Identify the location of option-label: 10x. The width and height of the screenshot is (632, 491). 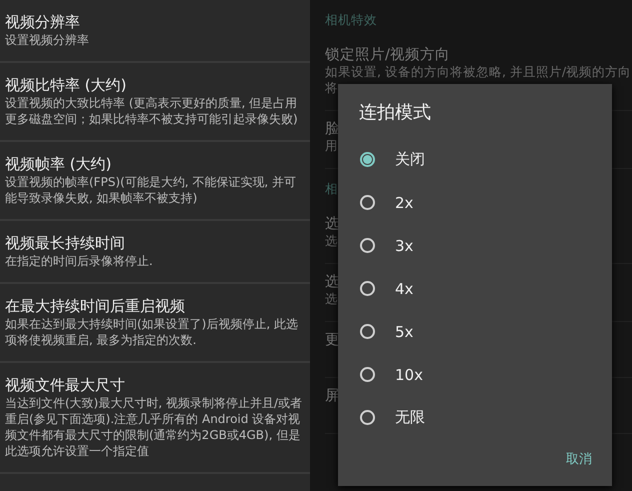
(409, 375).